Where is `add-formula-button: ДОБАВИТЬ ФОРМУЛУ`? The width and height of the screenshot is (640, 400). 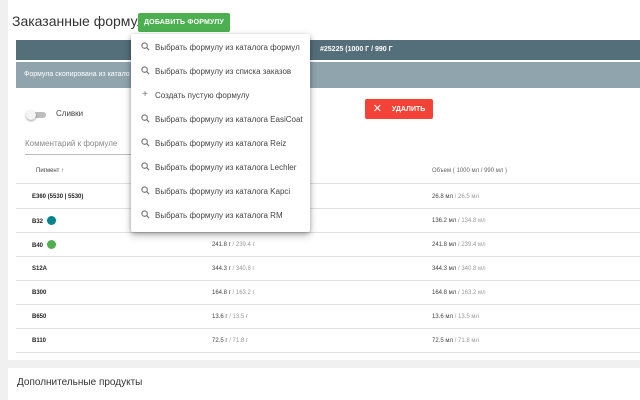
add-formula-button: ДОБАВИТЬ ФОРМУЛУ is located at coordinates (184, 22).